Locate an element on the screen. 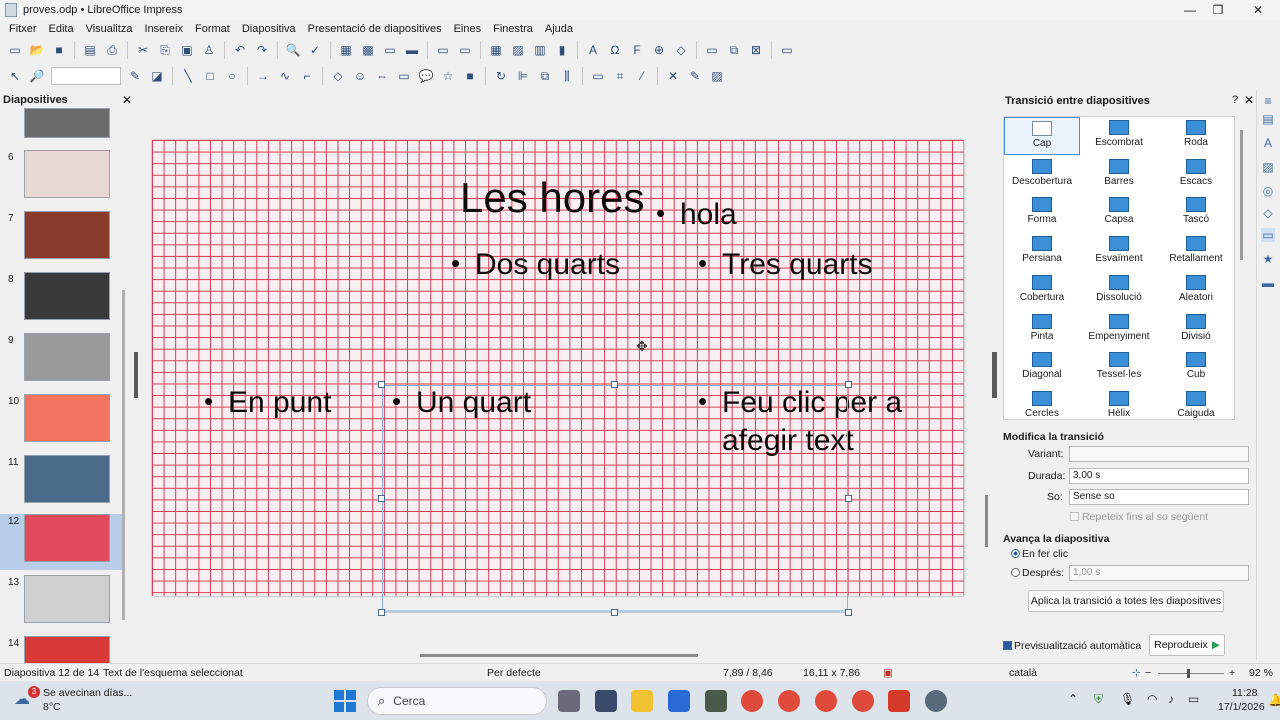 This screenshot has width=1280, height=720. taskbar-search: ⌕ Cerca is located at coordinates (457, 701).